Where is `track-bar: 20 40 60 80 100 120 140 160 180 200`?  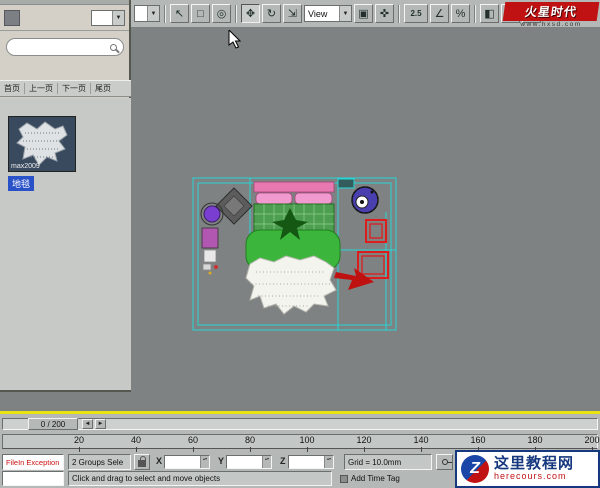 track-bar: 20 40 60 80 100 120 140 160 180 200 is located at coordinates (300, 442).